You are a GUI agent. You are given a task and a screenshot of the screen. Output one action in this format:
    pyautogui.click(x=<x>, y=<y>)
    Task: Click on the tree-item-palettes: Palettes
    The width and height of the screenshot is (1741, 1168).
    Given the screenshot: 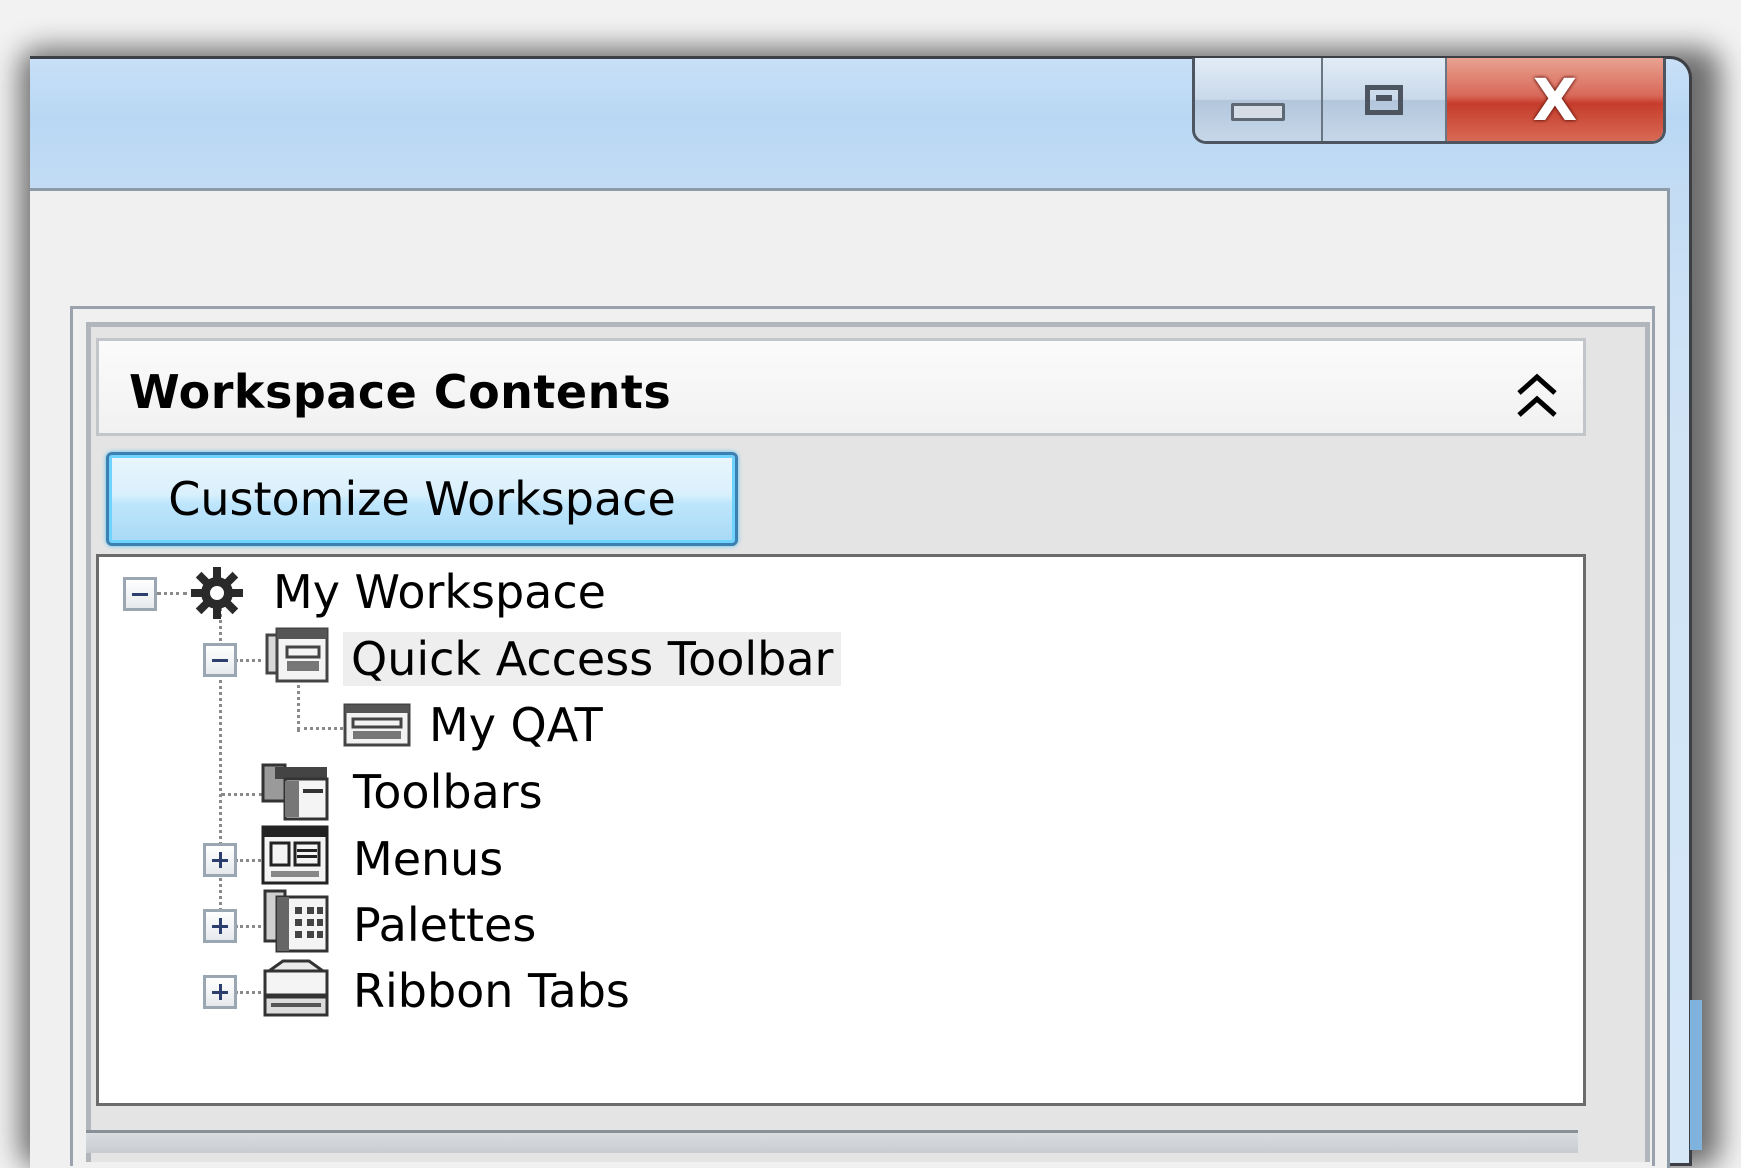 What is the action you would take?
    pyautogui.click(x=444, y=925)
    